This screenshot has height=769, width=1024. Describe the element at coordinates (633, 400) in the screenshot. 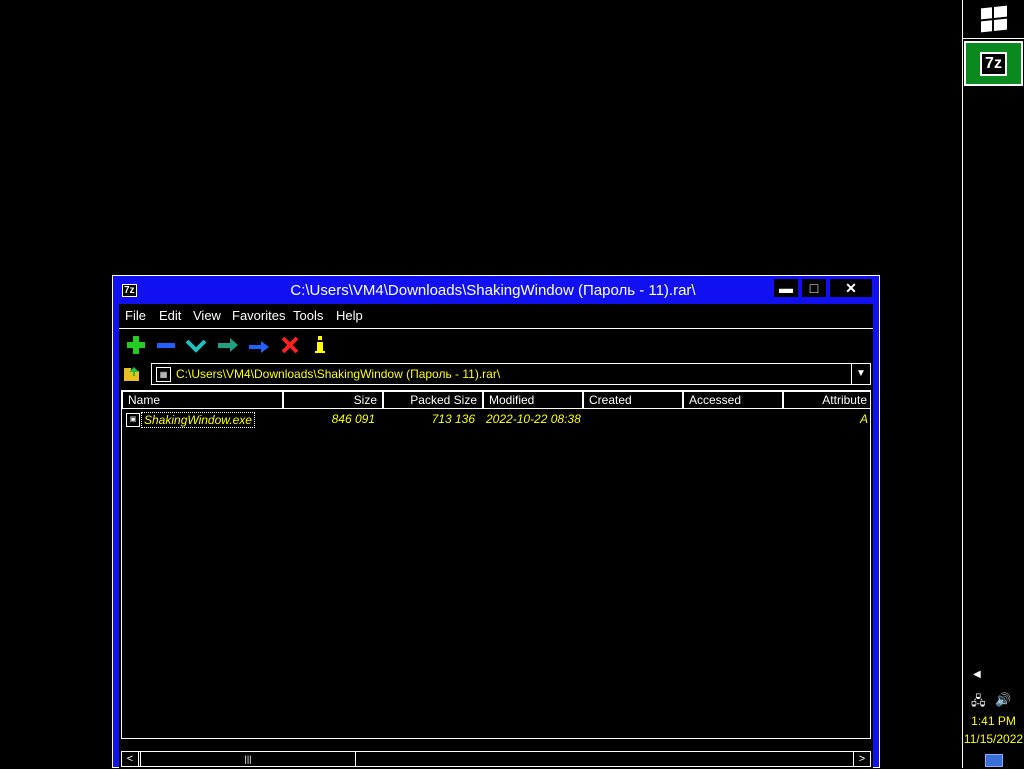

I see `column-created: Created` at that location.